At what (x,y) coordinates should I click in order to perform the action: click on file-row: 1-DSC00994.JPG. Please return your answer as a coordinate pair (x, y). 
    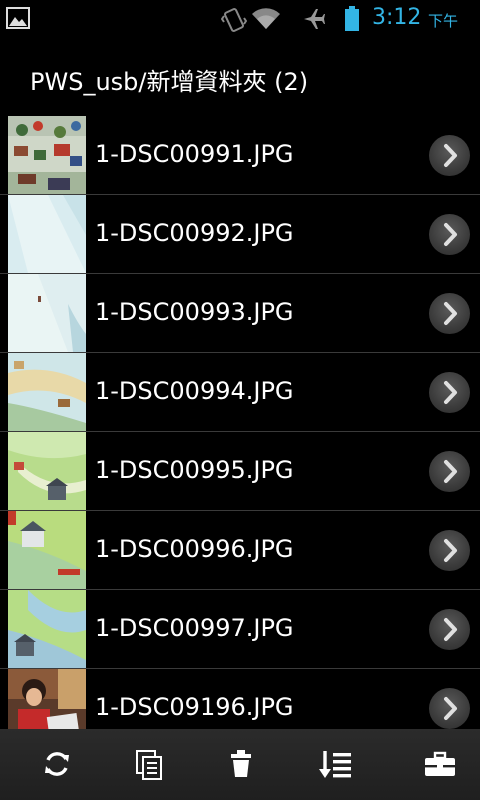
    Looking at the image, I should click on (240, 392).